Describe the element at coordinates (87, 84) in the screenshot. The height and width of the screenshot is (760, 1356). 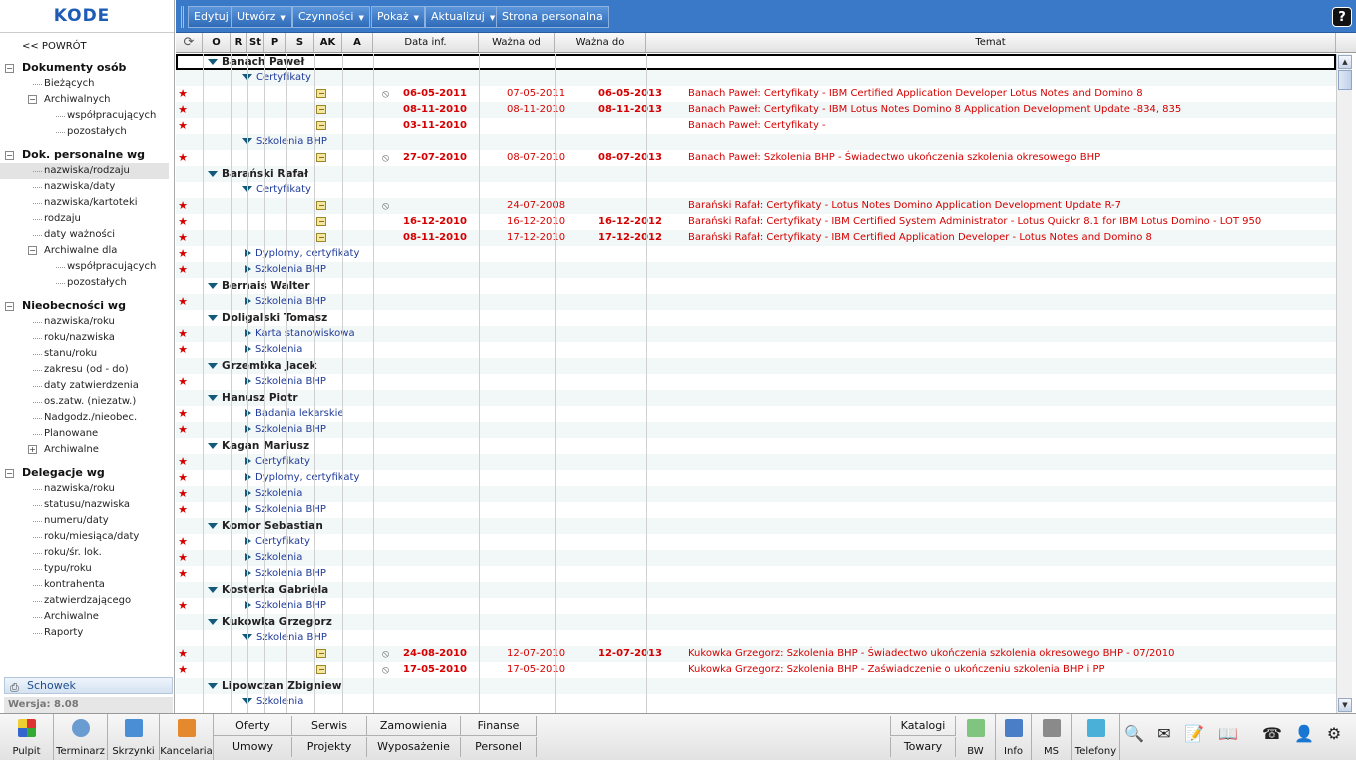
I see `sidebar-item: Bieżących` at that location.